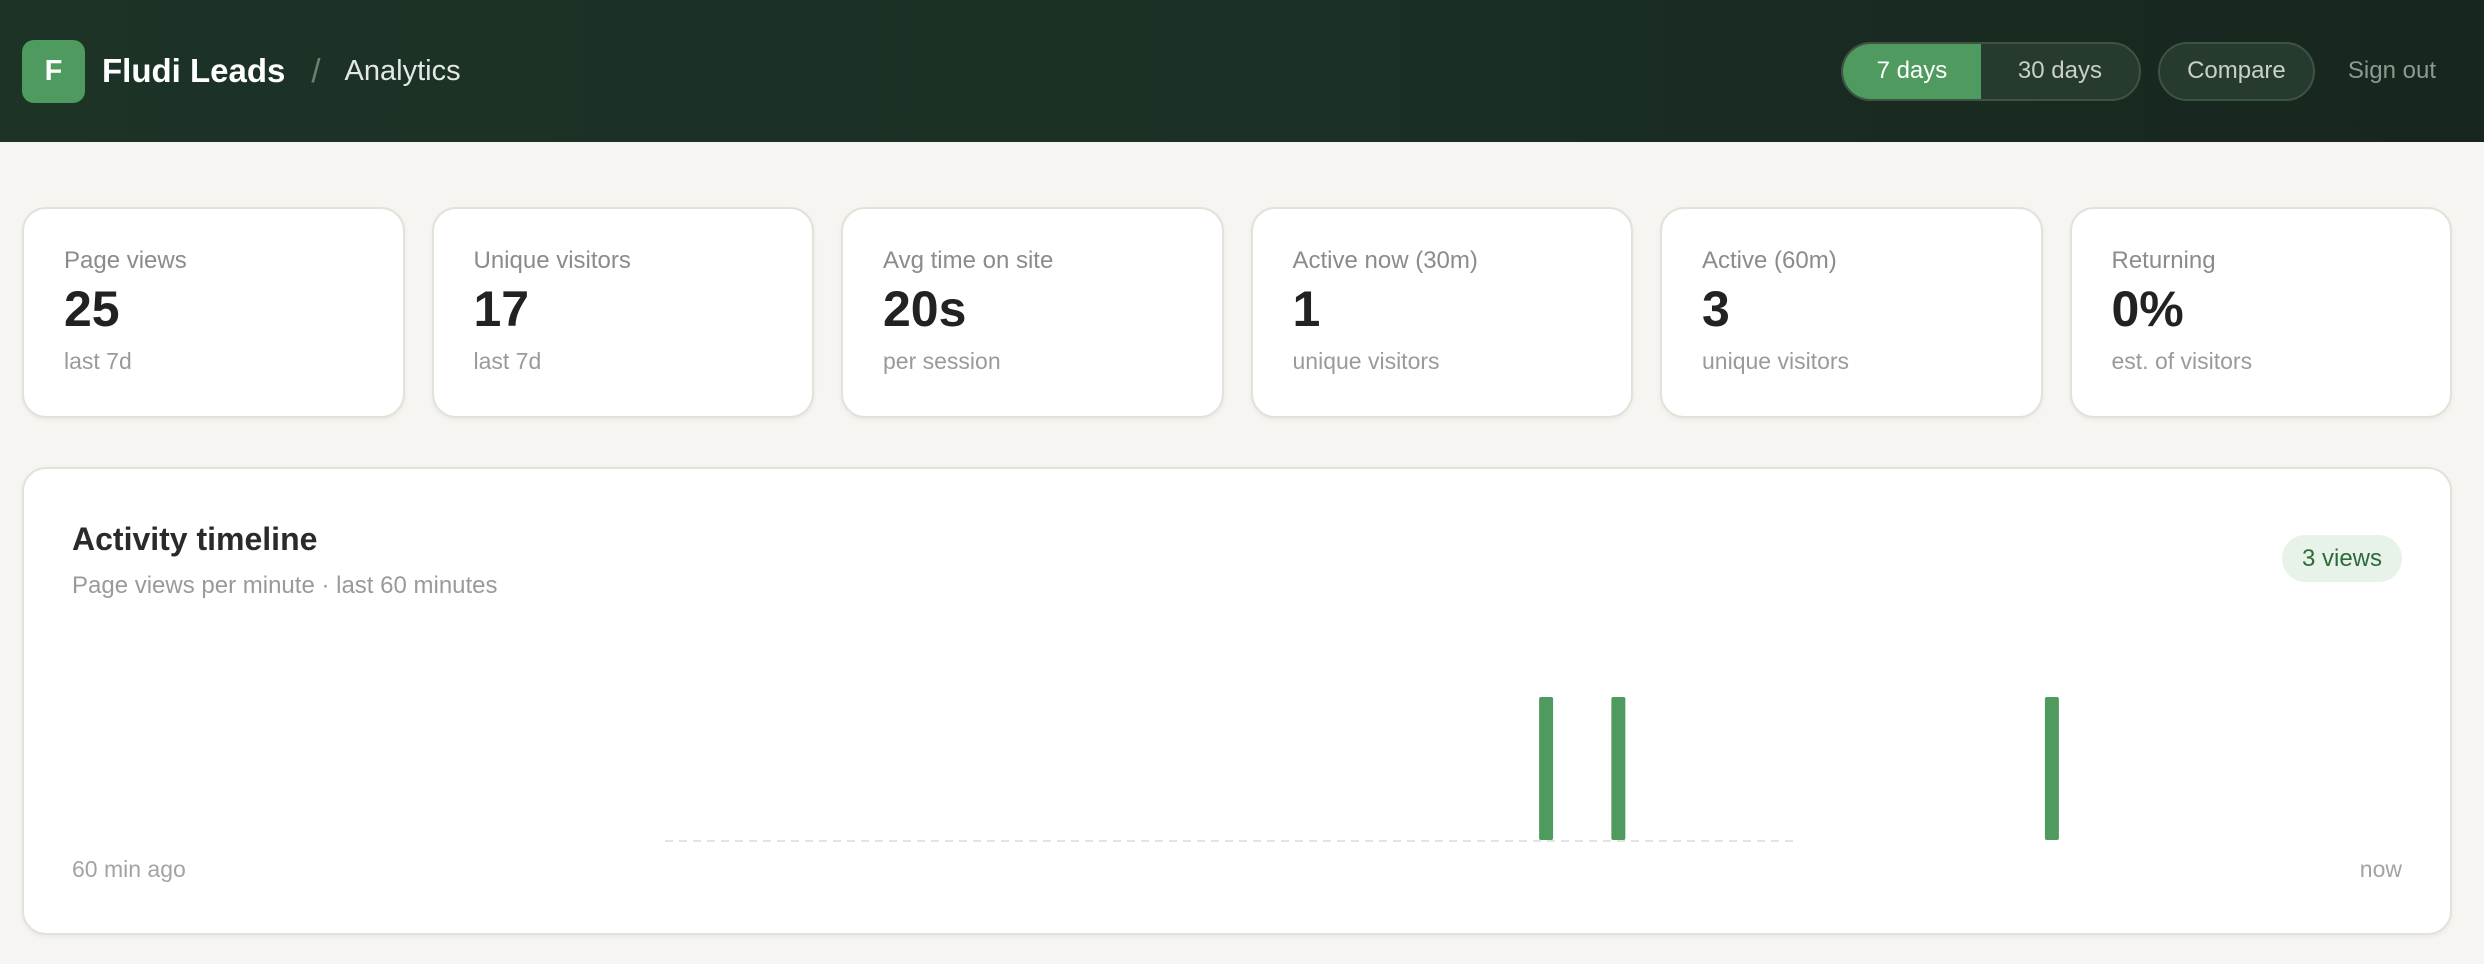  I want to click on stat-card-unique-visitors: Unique visitors 17 last 7d, so click(622, 312).